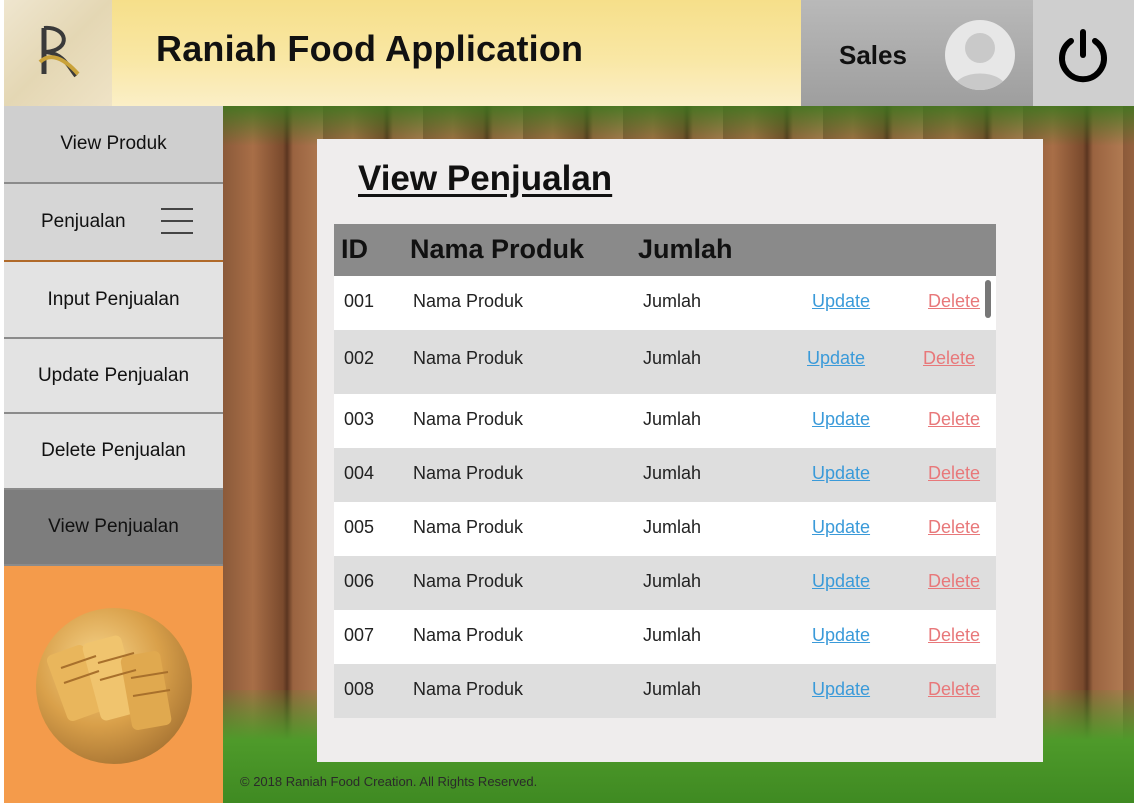  I want to click on title-bar: Raniah Food Application, so click(456, 53).